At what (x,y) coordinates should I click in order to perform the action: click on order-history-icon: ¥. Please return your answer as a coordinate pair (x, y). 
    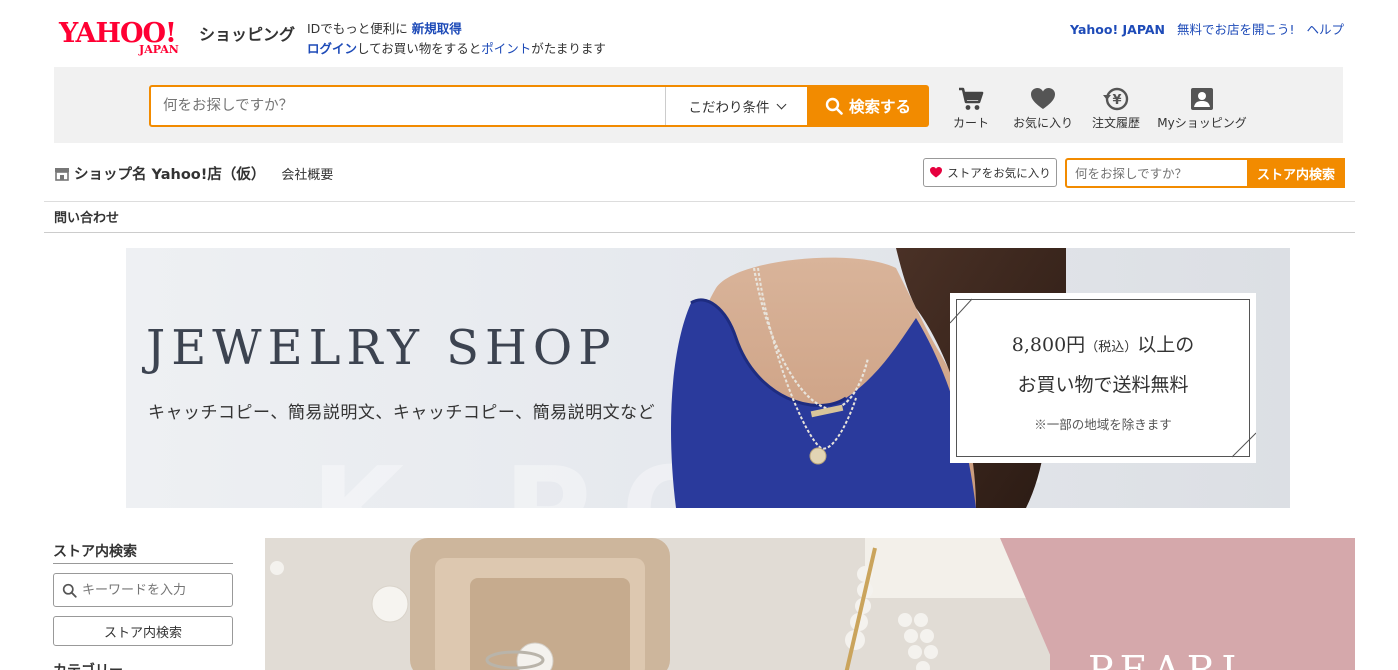
    Looking at the image, I should click on (1116, 99).